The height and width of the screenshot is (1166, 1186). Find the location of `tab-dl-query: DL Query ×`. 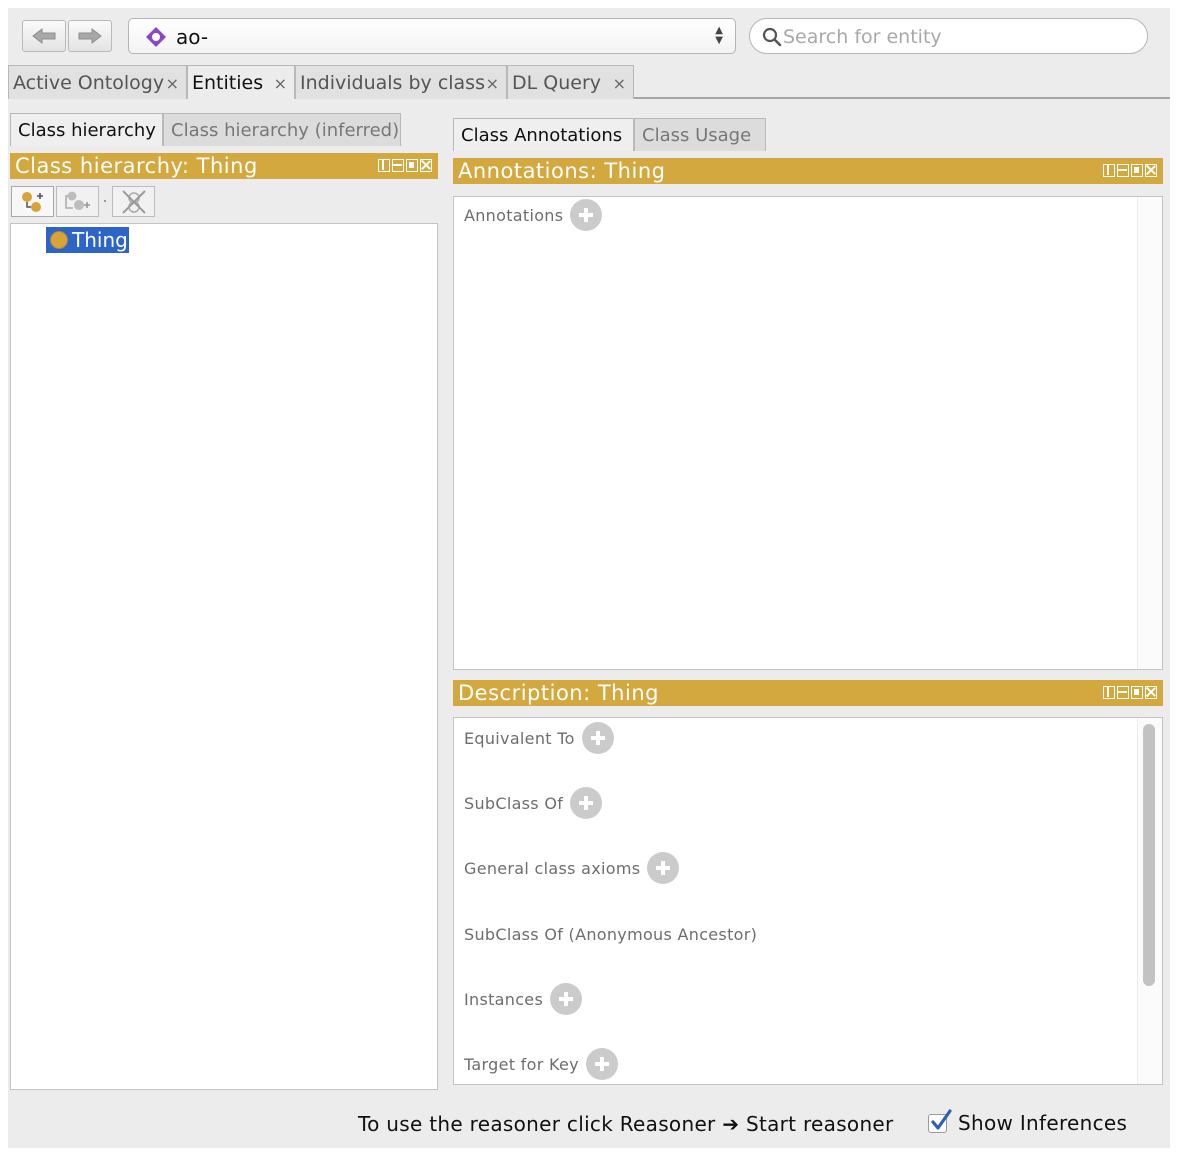

tab-dl-query: DL Query × is located at coordinates (570, 82).